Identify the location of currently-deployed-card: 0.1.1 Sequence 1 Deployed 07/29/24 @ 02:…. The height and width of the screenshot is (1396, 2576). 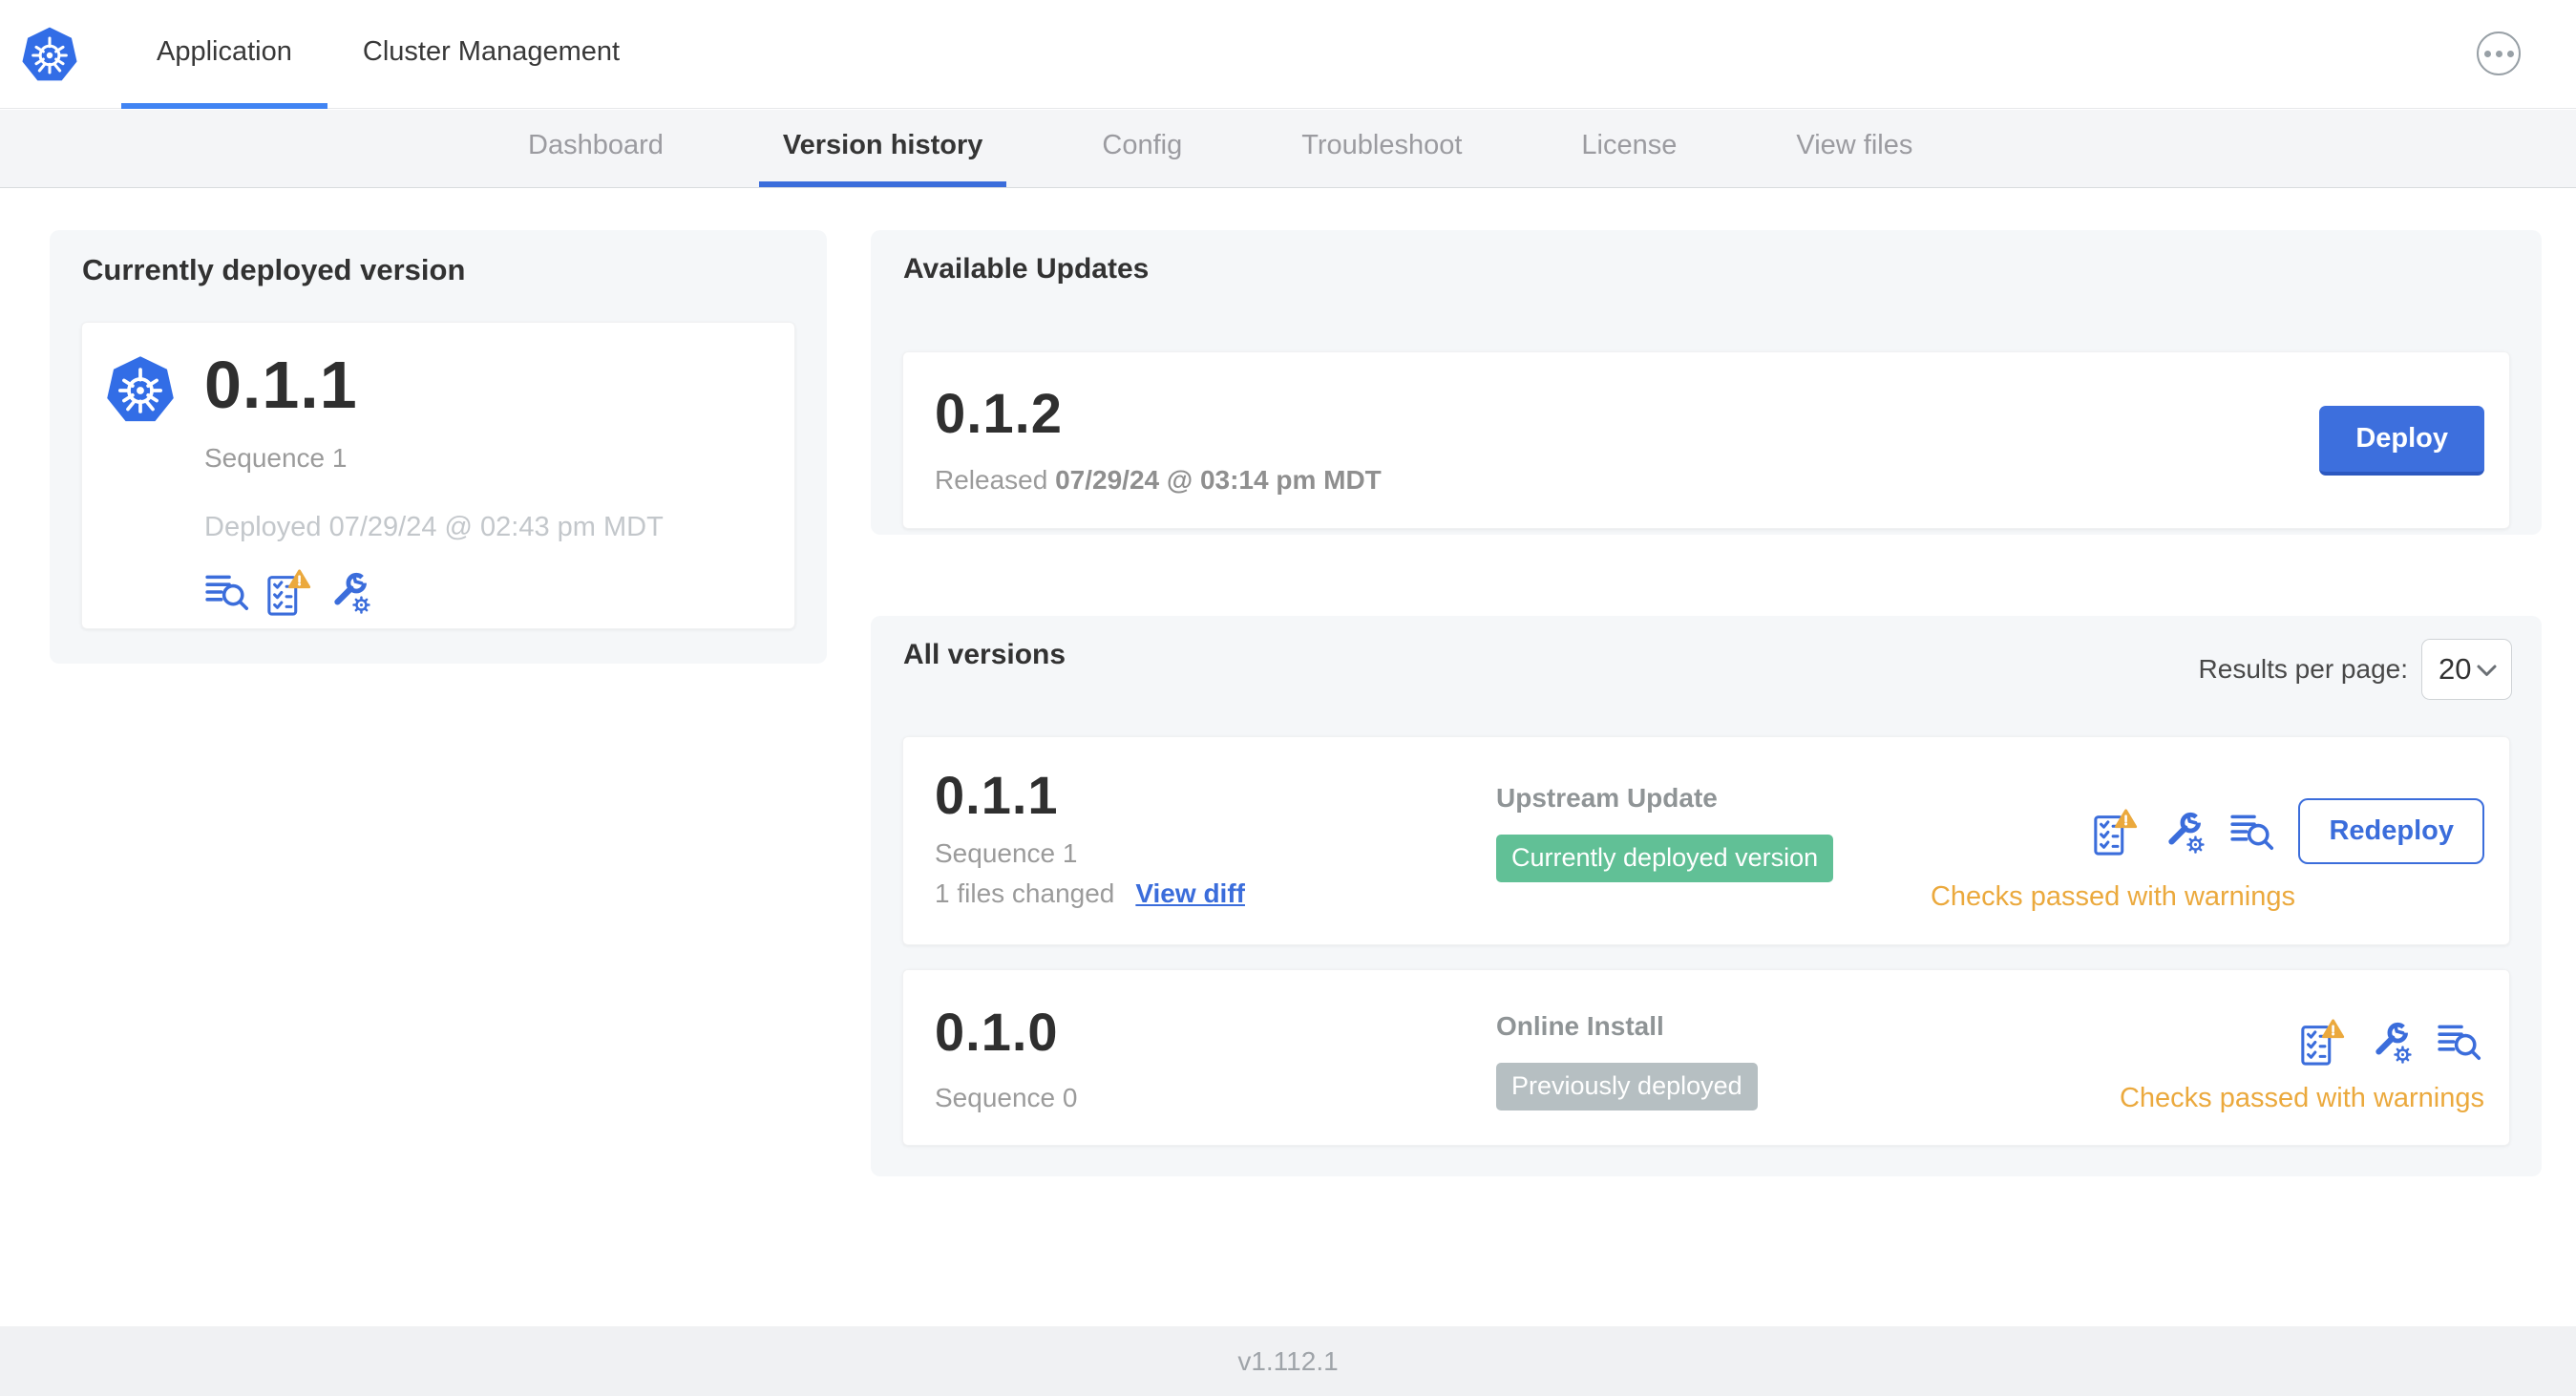
(438, 475).